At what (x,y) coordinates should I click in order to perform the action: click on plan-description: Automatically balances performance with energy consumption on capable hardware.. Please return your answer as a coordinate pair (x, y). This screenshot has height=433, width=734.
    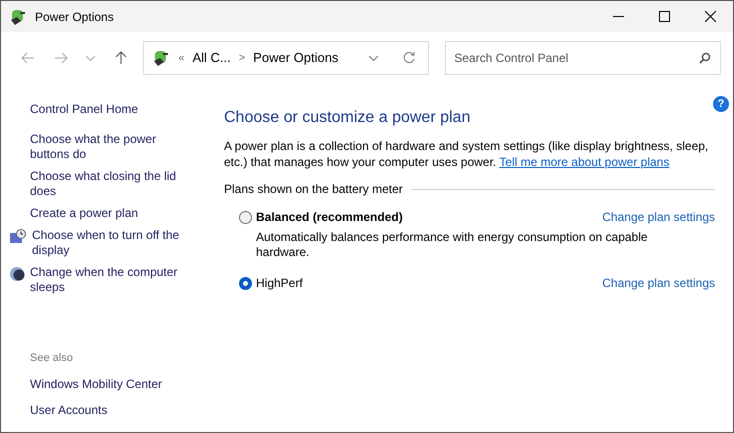
    Looking at the image, I should click on (452, 245).